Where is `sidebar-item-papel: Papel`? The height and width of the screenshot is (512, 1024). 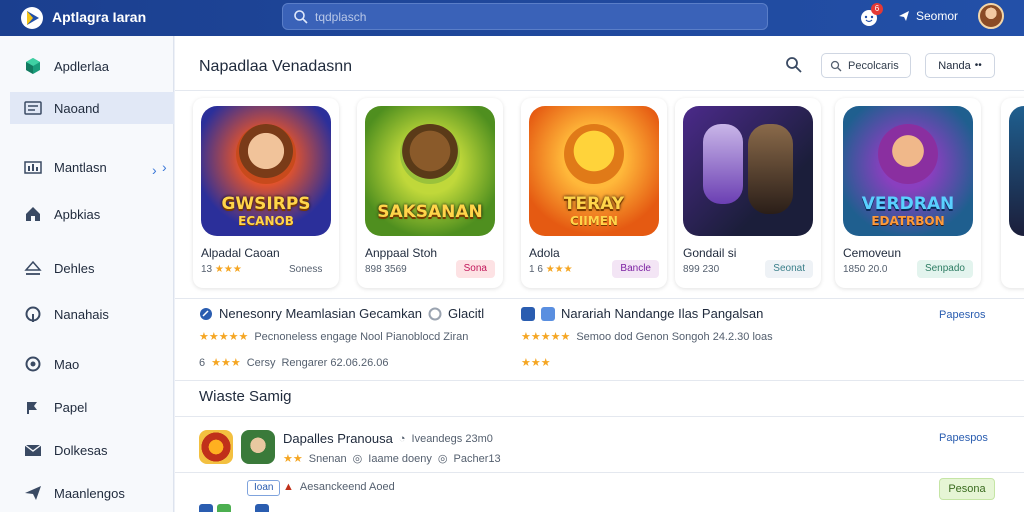 sidebar-item-papel: Papel is located at coordinates (92, 407).